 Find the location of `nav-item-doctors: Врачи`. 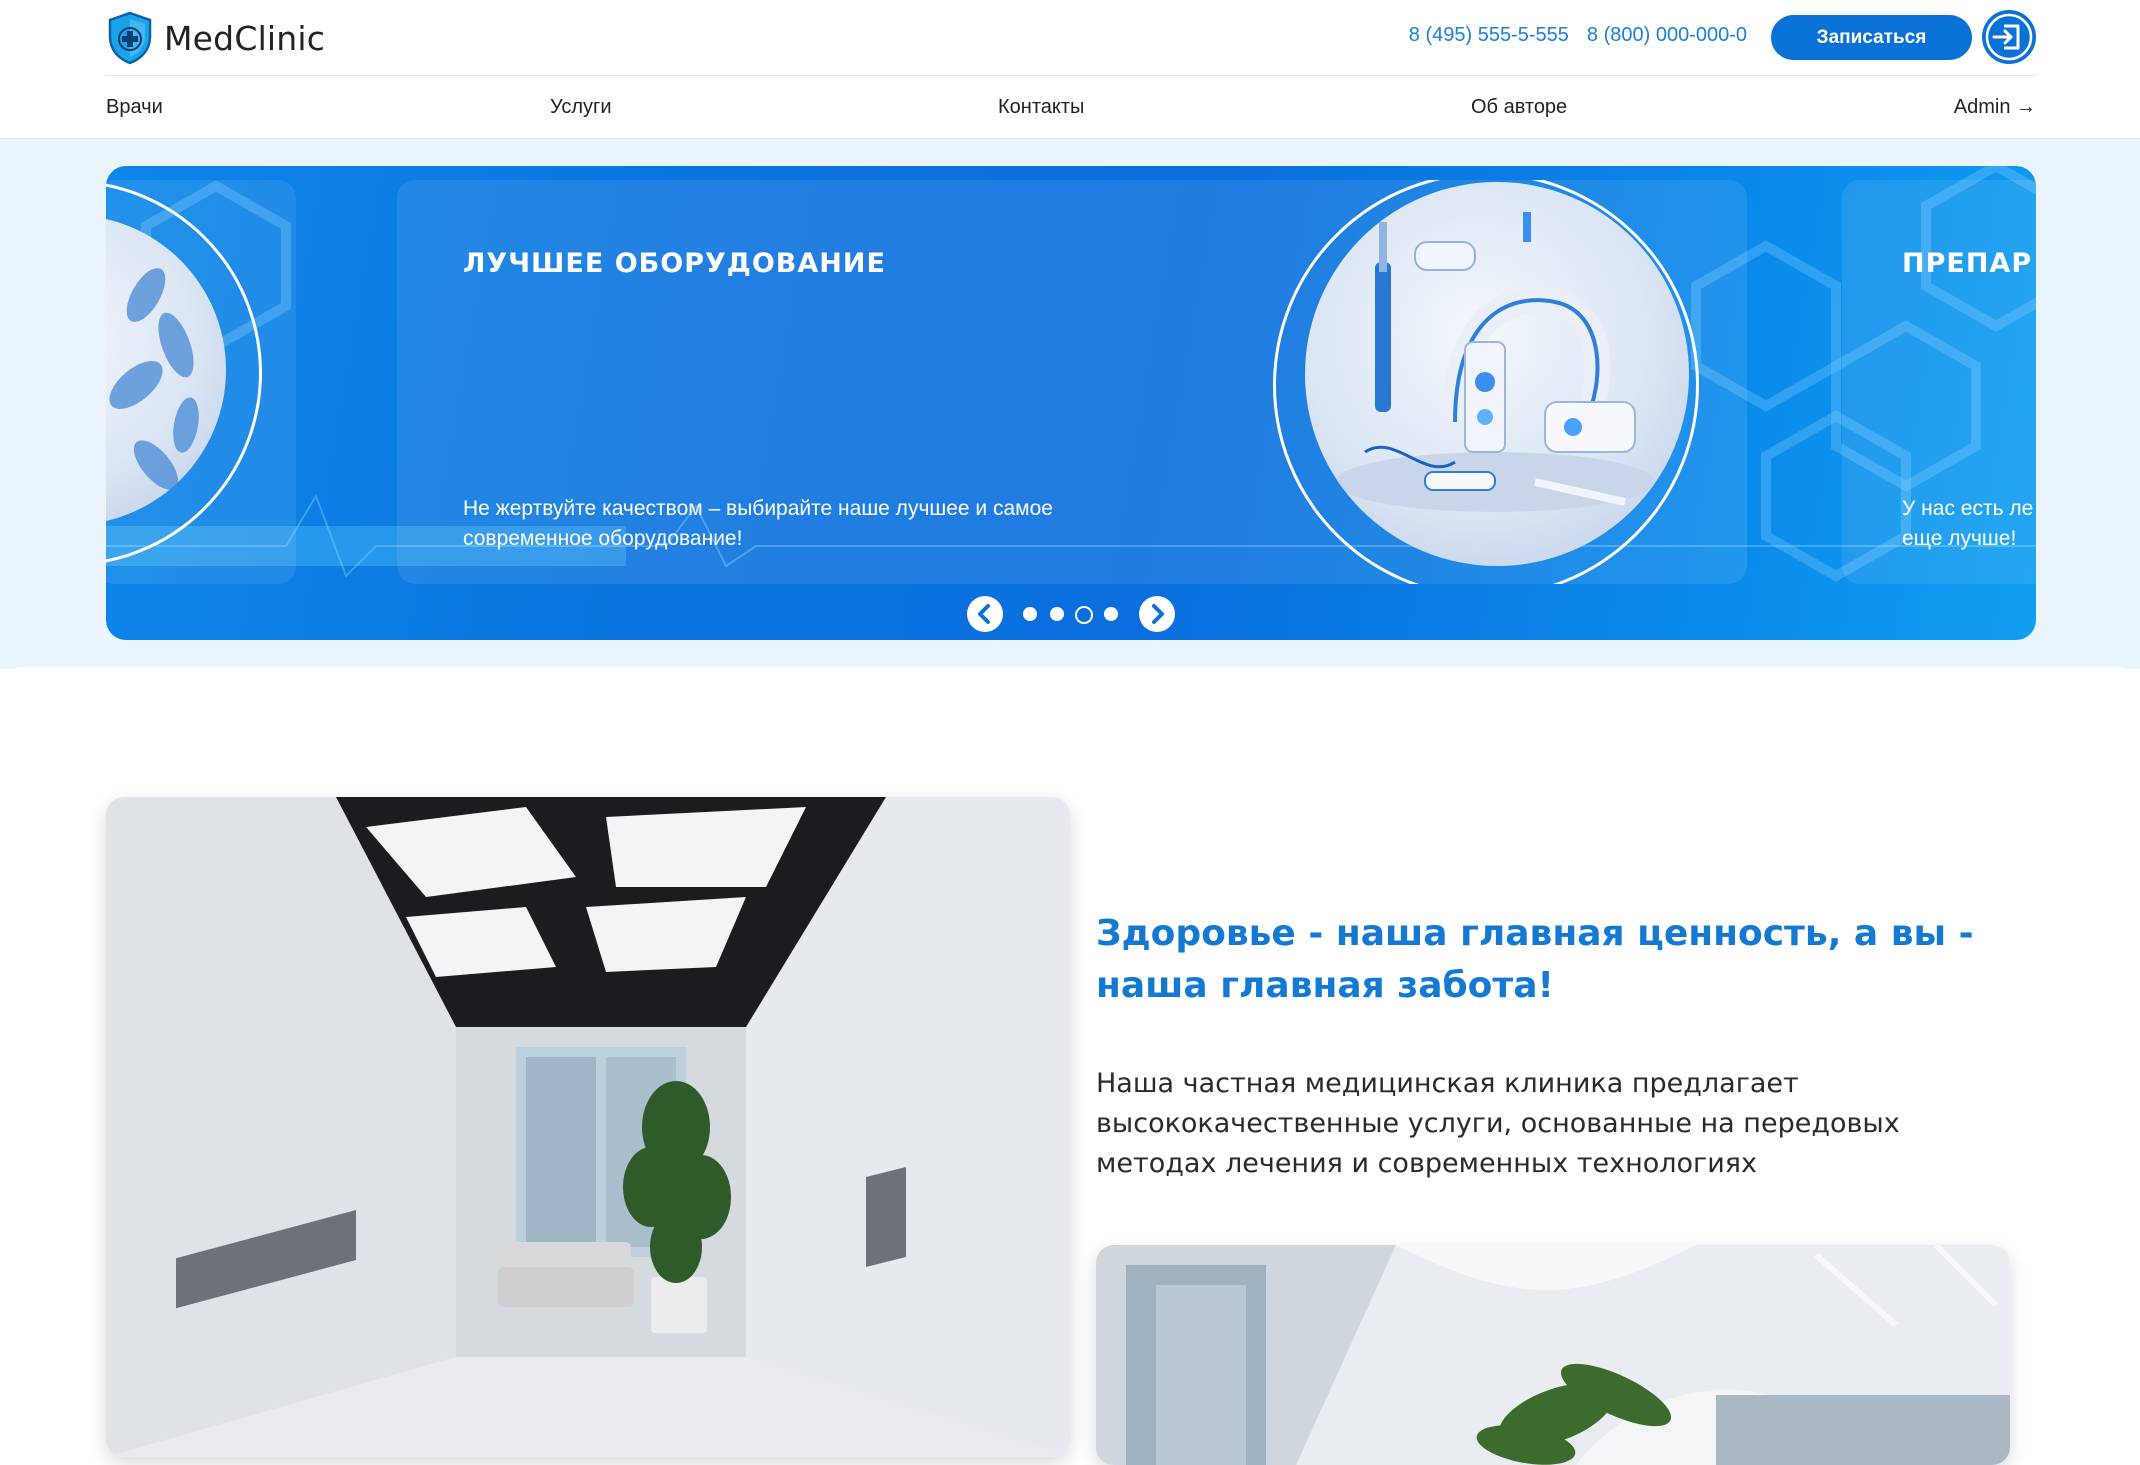

nav-item-doctors: Врачи is located at coordinates (134, 107).